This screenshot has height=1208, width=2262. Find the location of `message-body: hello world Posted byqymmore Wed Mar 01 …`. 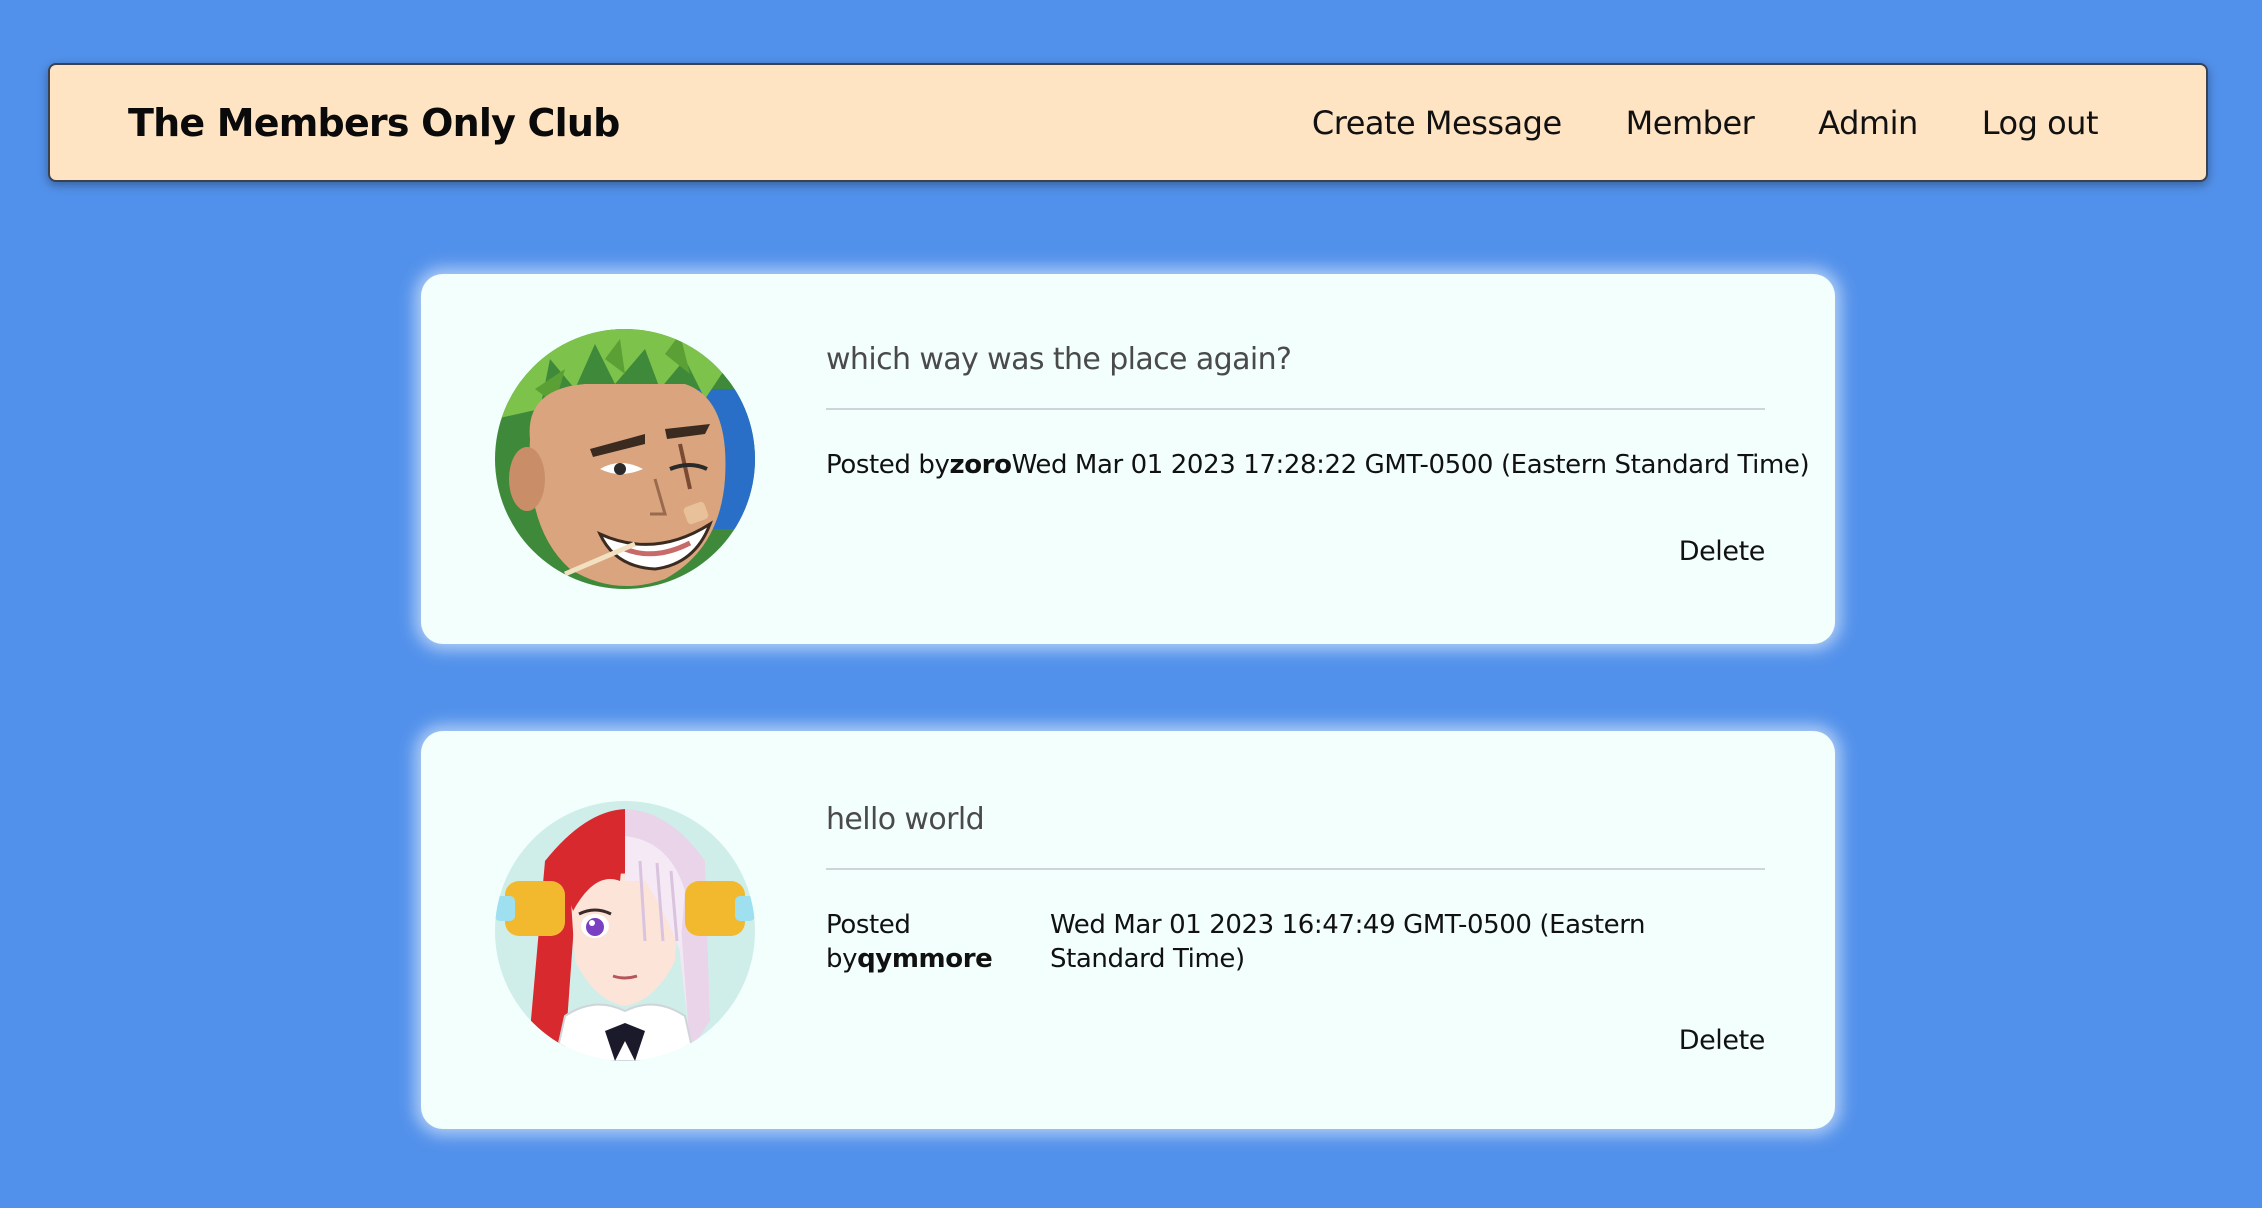

message-body: hello world Posted byqymmore Wed Mar 01 … is located at coordinates (1295, 889).